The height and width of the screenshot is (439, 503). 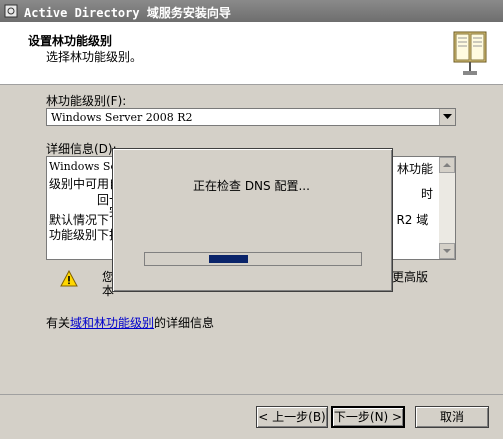 I want to click on chevron-down-icon, so click(x=447, y=116).